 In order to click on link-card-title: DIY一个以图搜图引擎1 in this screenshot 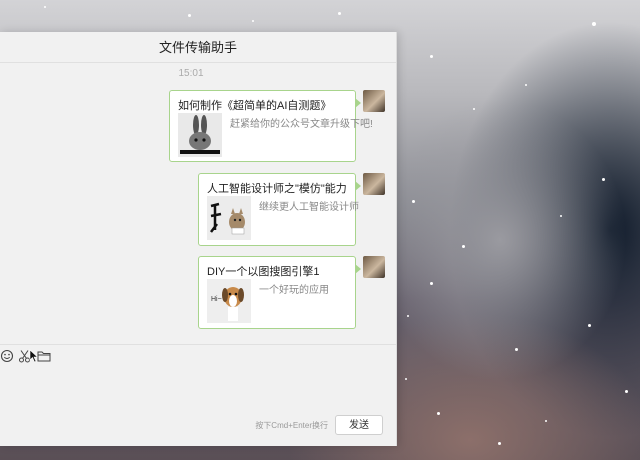, I will do `click(263, 272)`.